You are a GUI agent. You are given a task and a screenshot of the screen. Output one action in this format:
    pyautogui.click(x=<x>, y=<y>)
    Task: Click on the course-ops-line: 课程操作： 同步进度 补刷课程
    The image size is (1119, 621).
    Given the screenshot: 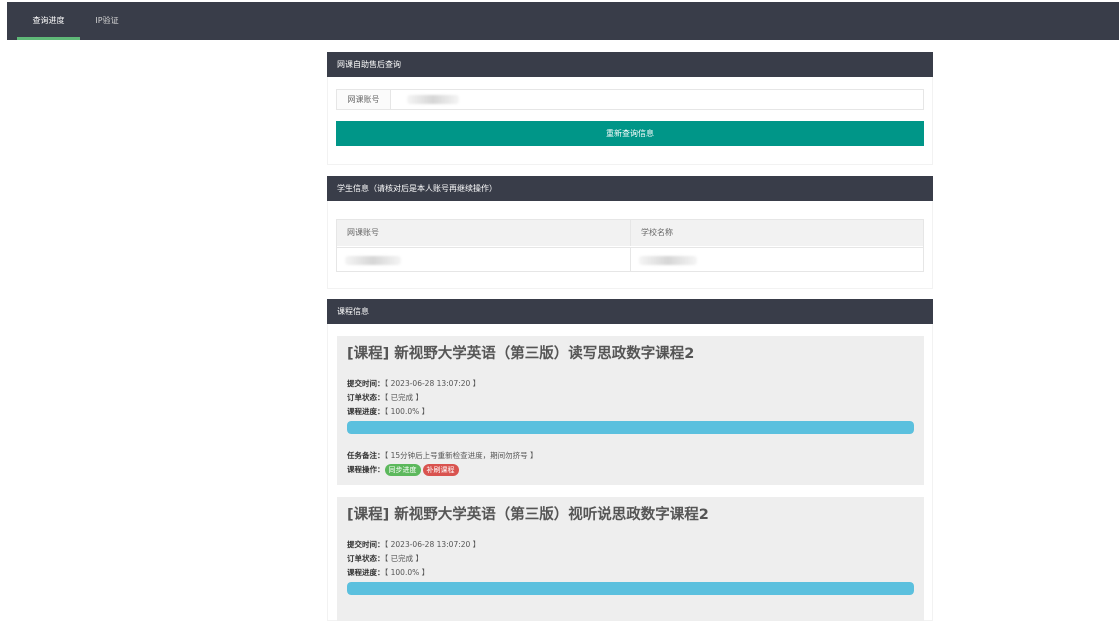 What is the action you would take?
    pyautogui.click(x=404, y=470)
    